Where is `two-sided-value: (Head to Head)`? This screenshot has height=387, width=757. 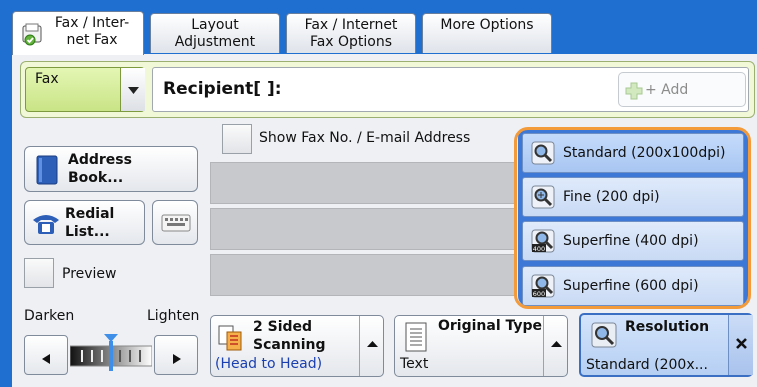 two-sided-value: (Head to Head) is located at coordinates (269, 364).